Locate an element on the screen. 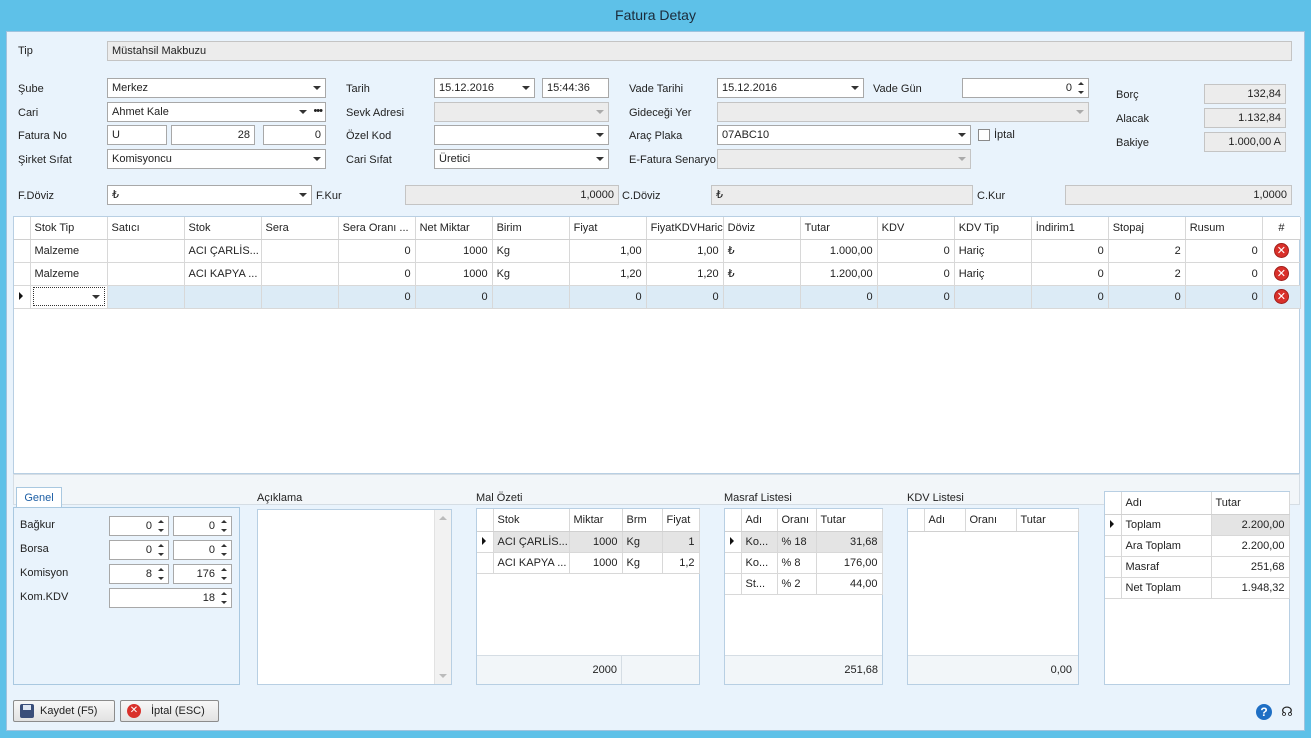  bagkur-rate-spinner: 0 is located at coordinates (139, 526).